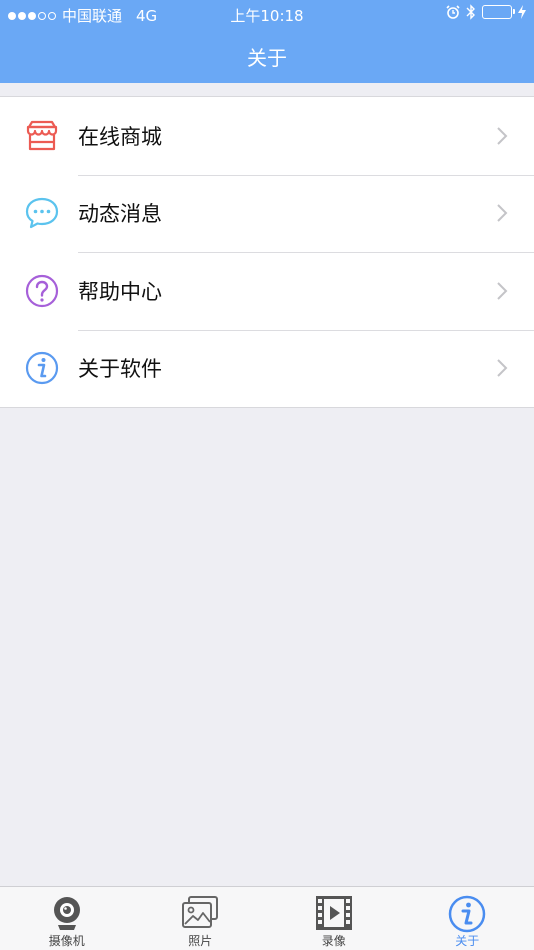 Image resolution: width=534 pixels, height=950 pixels. What do you see at coordinates (120, 214) in the screenshot?
I see `menu-item-label: 动态消息` at bounding box center [120, 214].